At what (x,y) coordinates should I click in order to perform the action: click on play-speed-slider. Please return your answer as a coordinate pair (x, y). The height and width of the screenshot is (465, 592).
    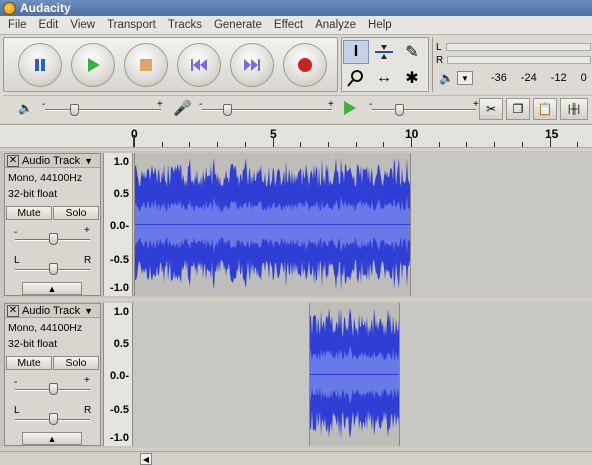
    Looking at the image, I should click on (399, 110).